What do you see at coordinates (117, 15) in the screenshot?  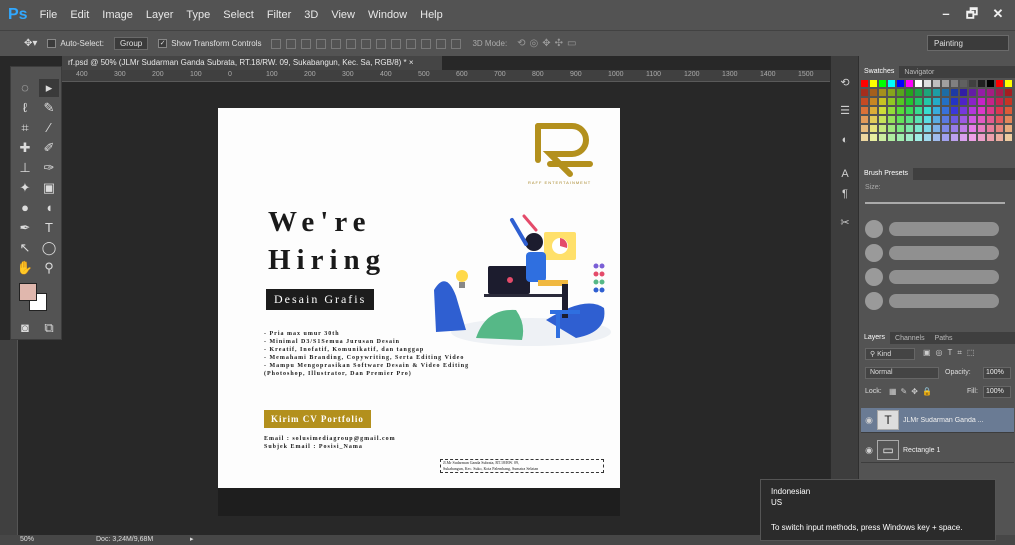 I see `menu-image: Image` at bounding box center [117, 15].